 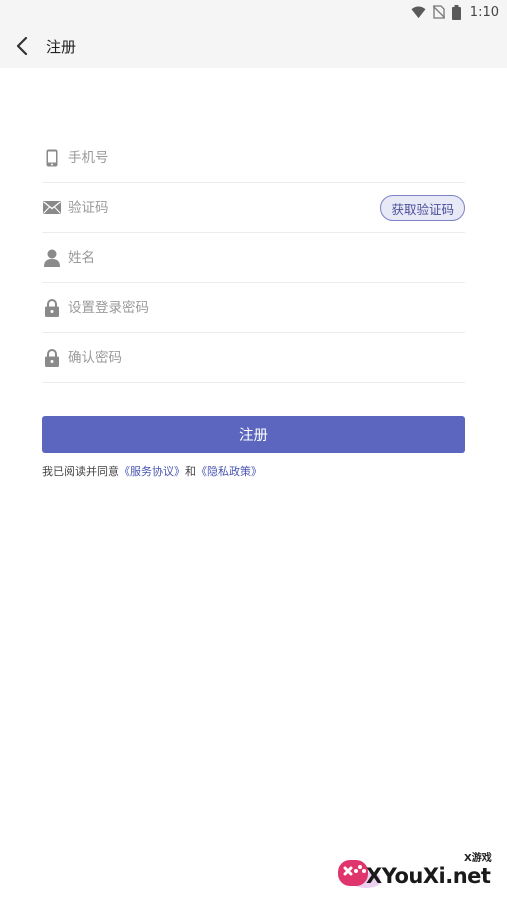 I want to click on agreement-text: 我已阅读并同意《服务协议》和《隐私政策》, so click(x=152, y=471).